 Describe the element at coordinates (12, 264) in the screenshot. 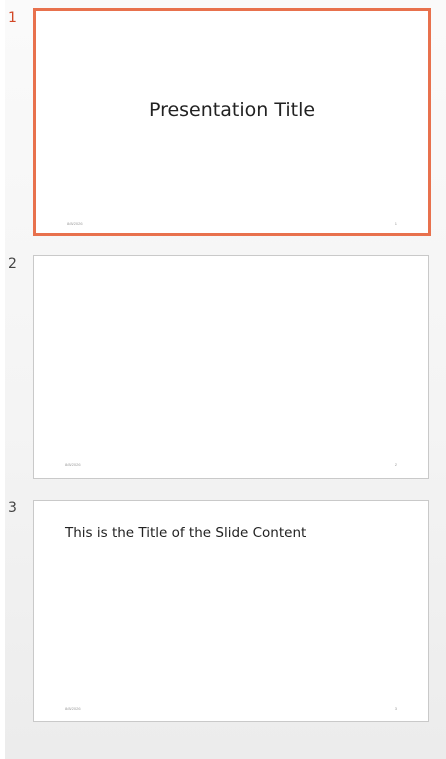

I see `slide-number-2: 2` at that location.